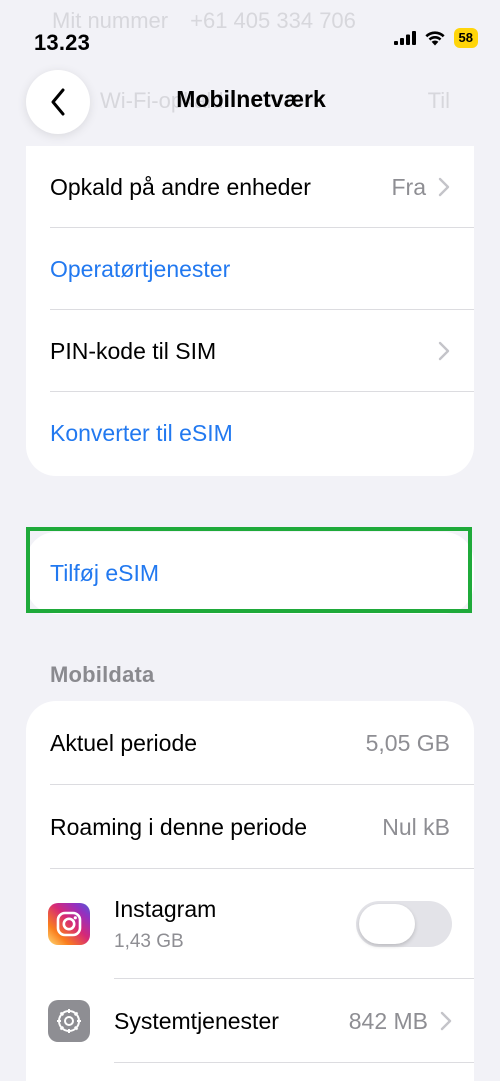 This screenshot has height=1081, width=500. I want to click on status-bar: Mit nummer +61 405 334 706 13.23 58, so click(250, 40).